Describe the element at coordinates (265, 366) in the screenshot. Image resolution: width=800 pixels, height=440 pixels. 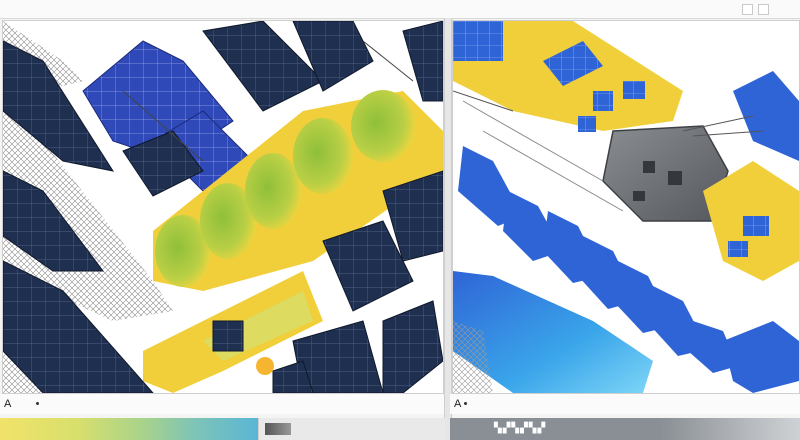
I see `sensor-dome` at that location.